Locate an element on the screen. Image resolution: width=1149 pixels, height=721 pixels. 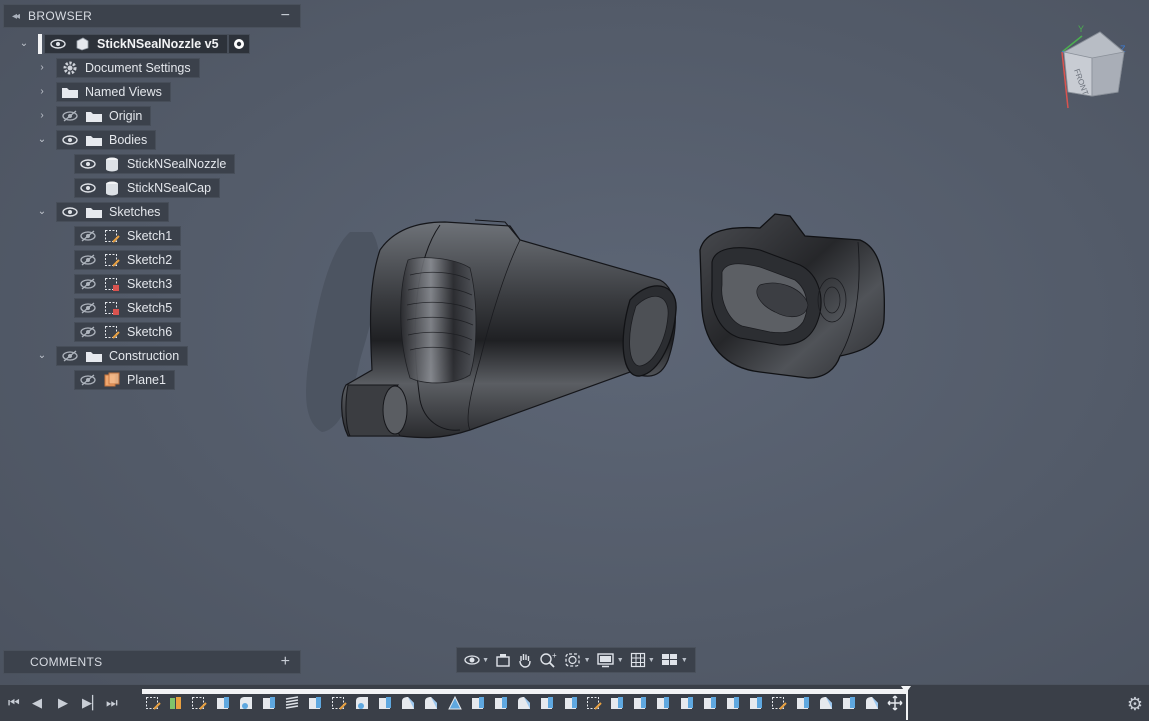
look-at-button is located at coordinates (503, 660).